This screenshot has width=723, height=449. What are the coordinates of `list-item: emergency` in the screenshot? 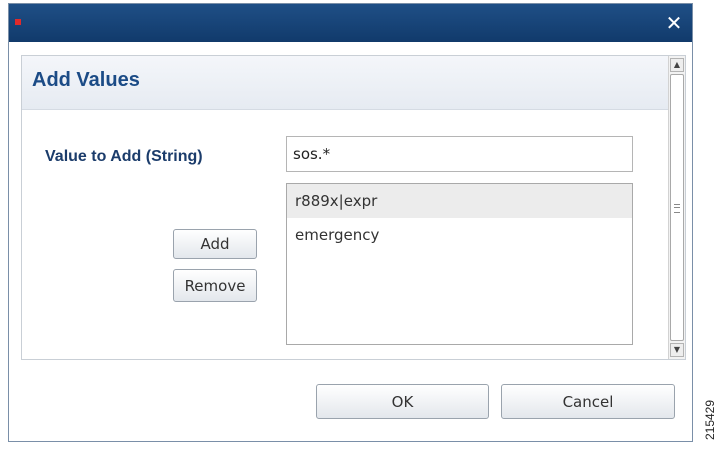 It's located at (459, 235).